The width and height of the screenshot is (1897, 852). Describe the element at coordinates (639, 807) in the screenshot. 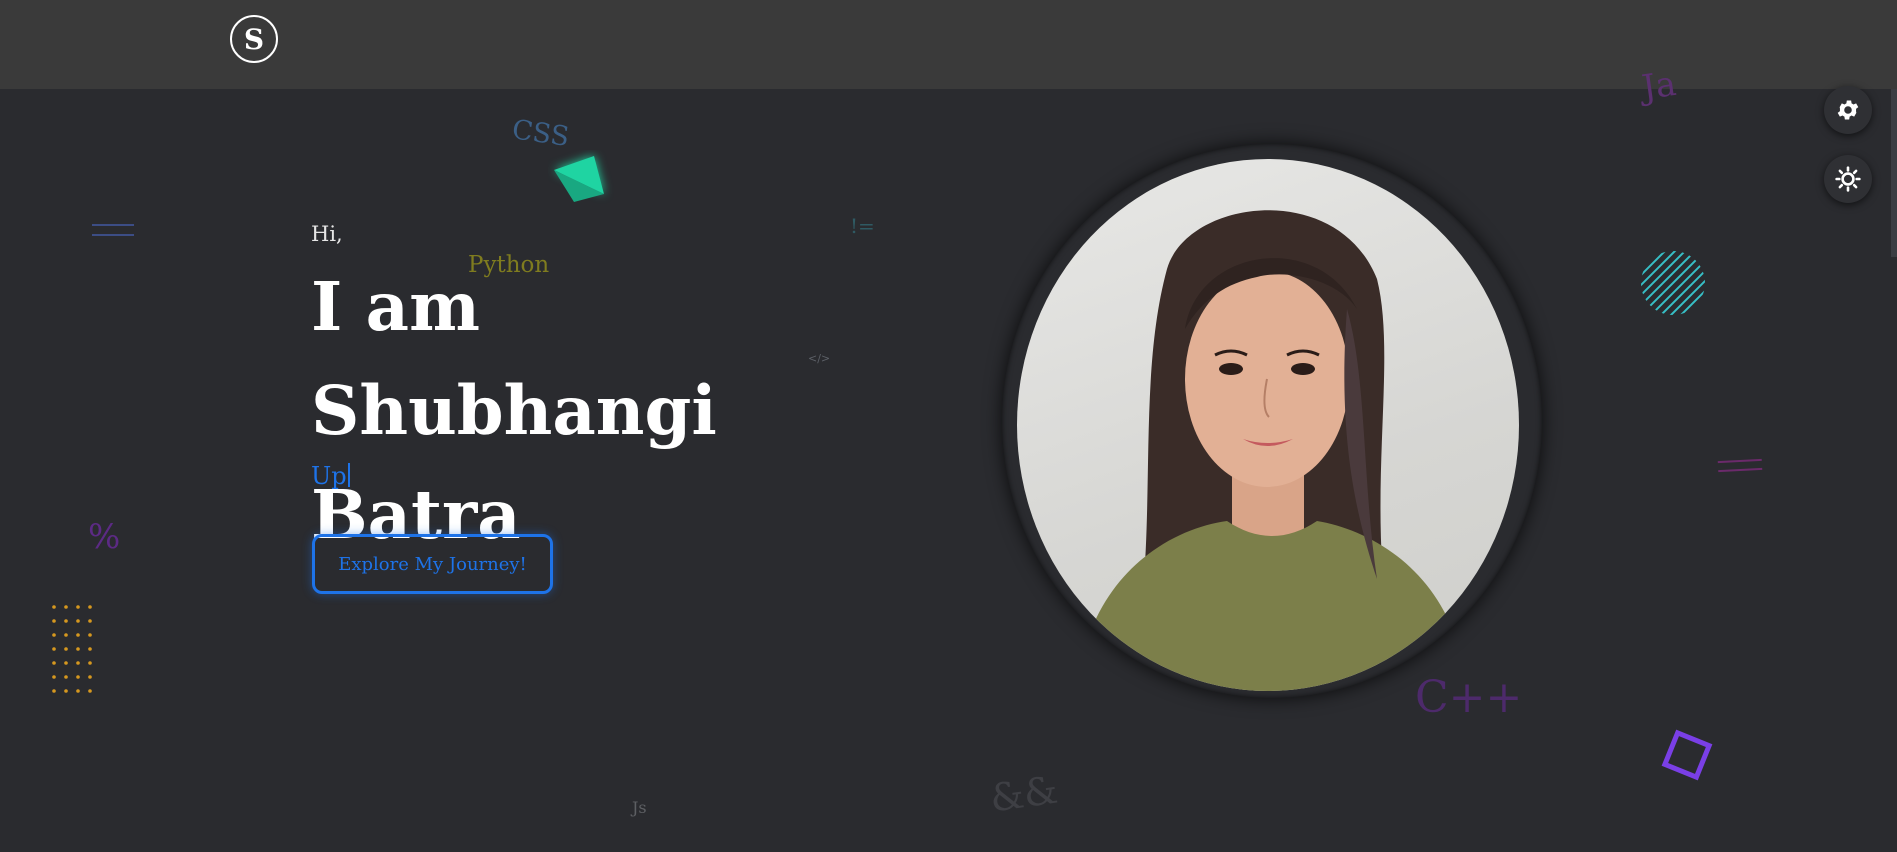

I see `deco-js: Js` at that location.